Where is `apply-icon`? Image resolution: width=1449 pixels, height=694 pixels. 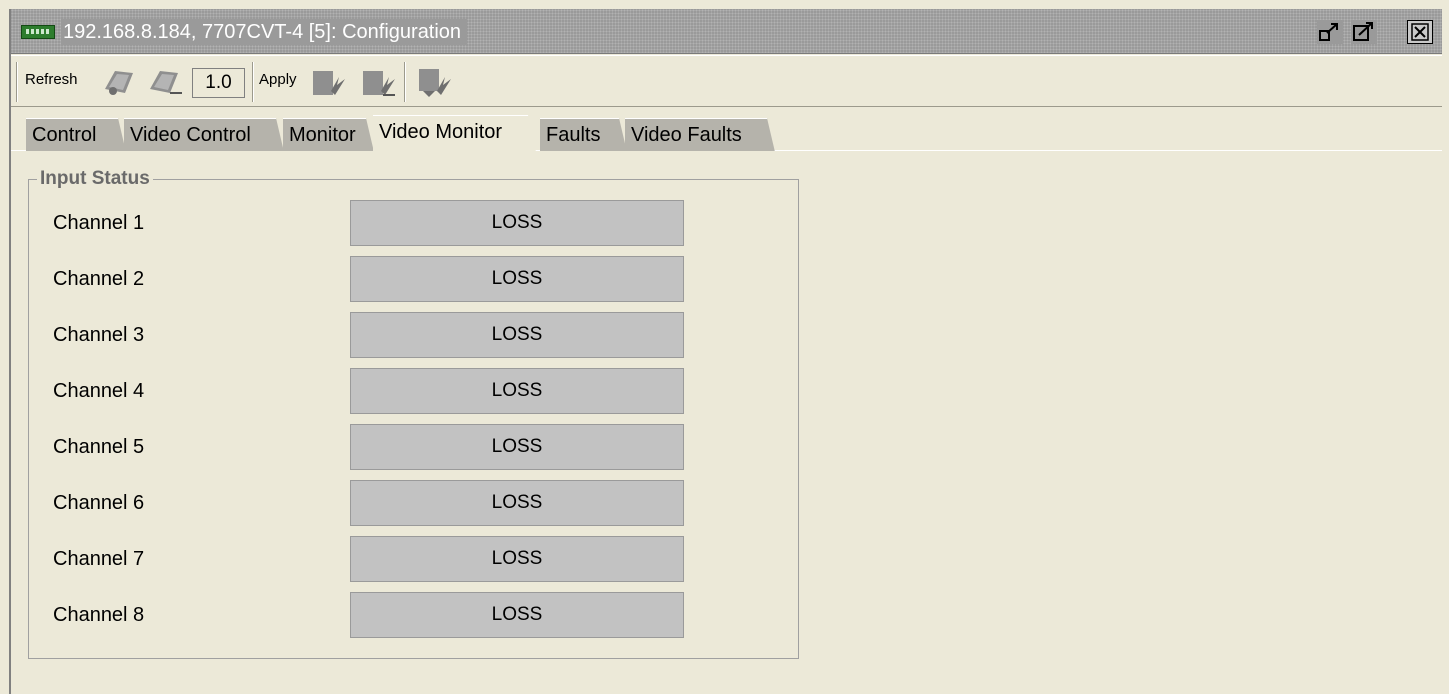 apply-icon is located at coordinates (327, 82).